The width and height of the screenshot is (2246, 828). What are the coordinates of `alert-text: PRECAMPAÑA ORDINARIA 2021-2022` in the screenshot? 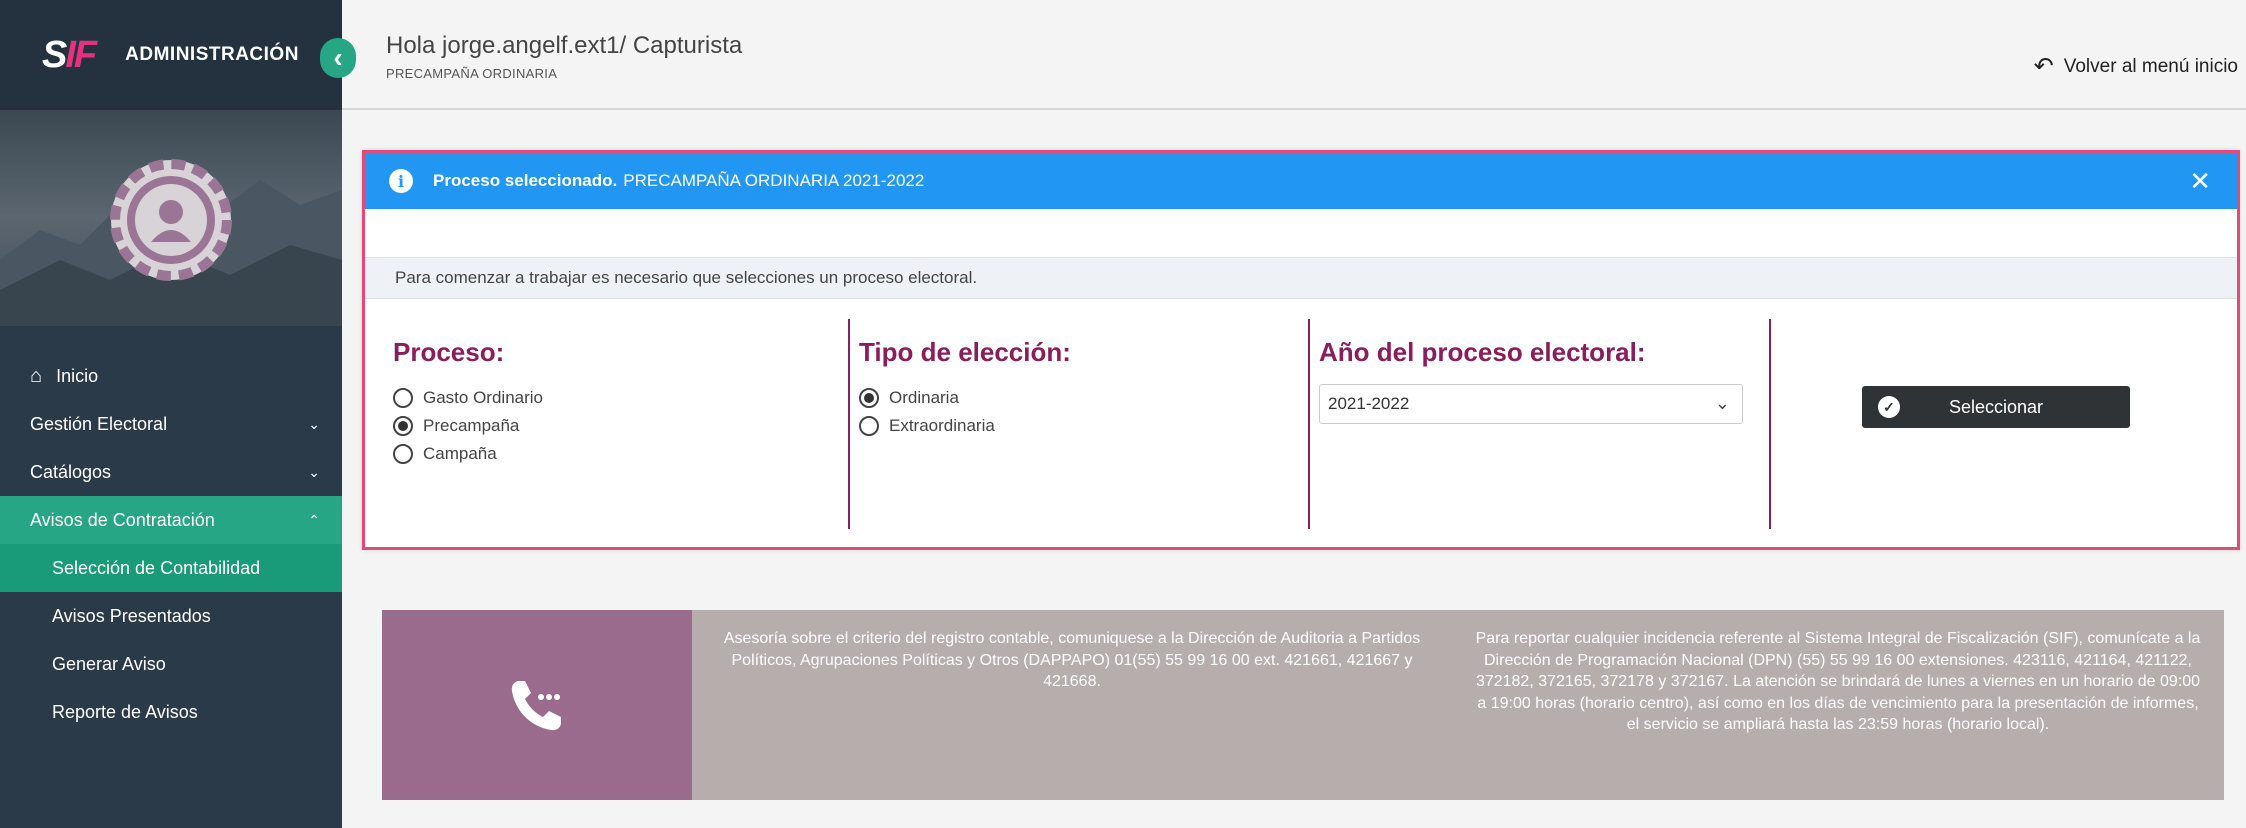 It's located at (774, 180).